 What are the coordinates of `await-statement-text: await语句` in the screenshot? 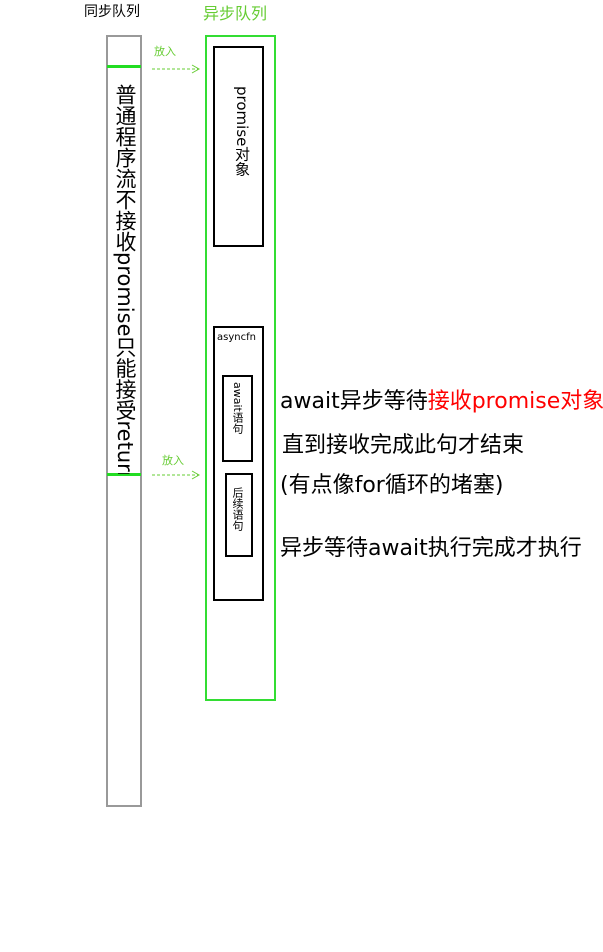 It's located at (237, 408).